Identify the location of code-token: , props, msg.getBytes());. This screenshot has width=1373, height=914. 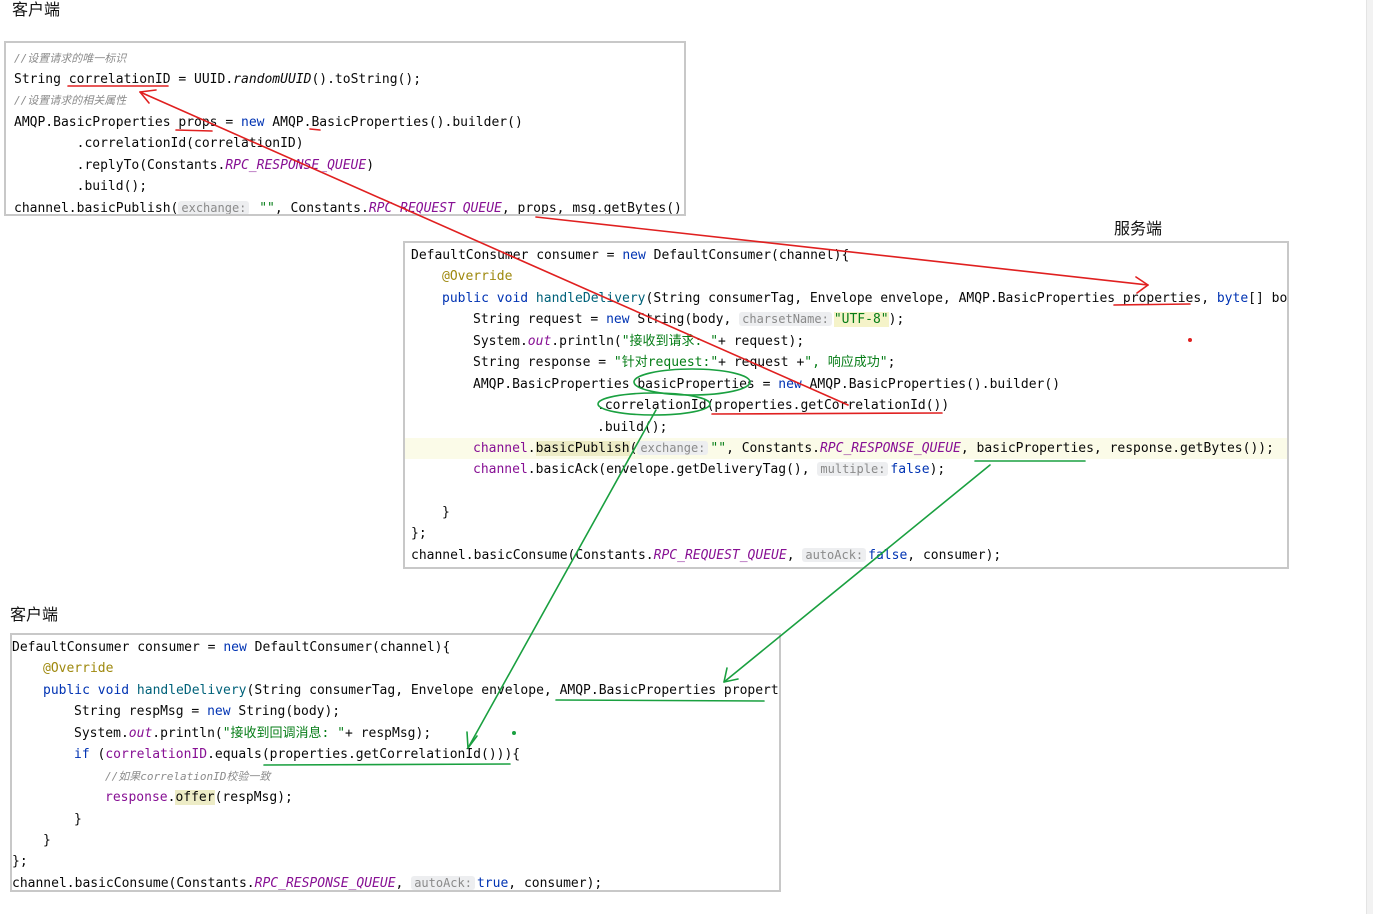
(593, 208).